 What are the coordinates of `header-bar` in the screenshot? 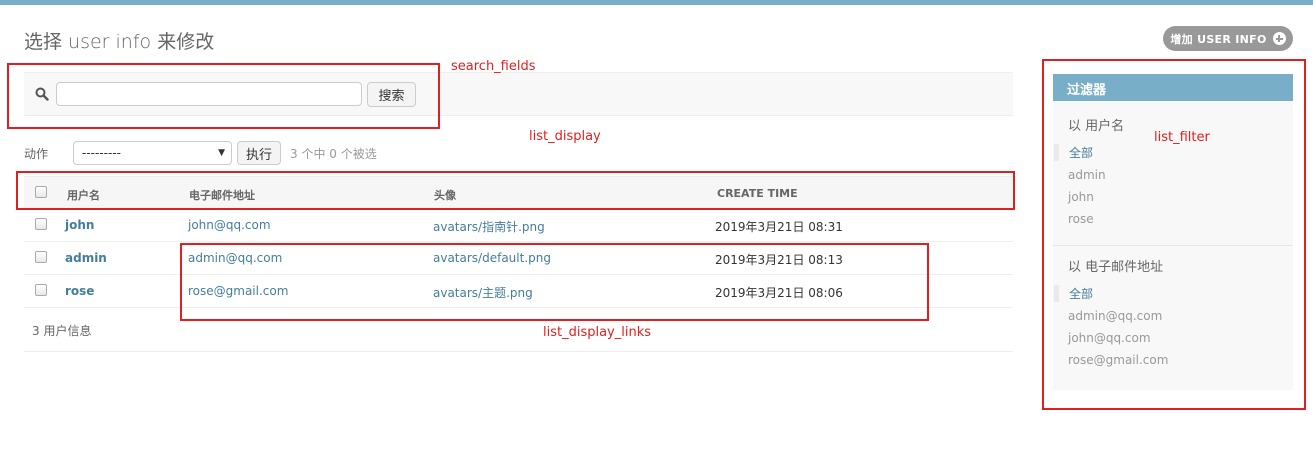 It's located at (656, 2).